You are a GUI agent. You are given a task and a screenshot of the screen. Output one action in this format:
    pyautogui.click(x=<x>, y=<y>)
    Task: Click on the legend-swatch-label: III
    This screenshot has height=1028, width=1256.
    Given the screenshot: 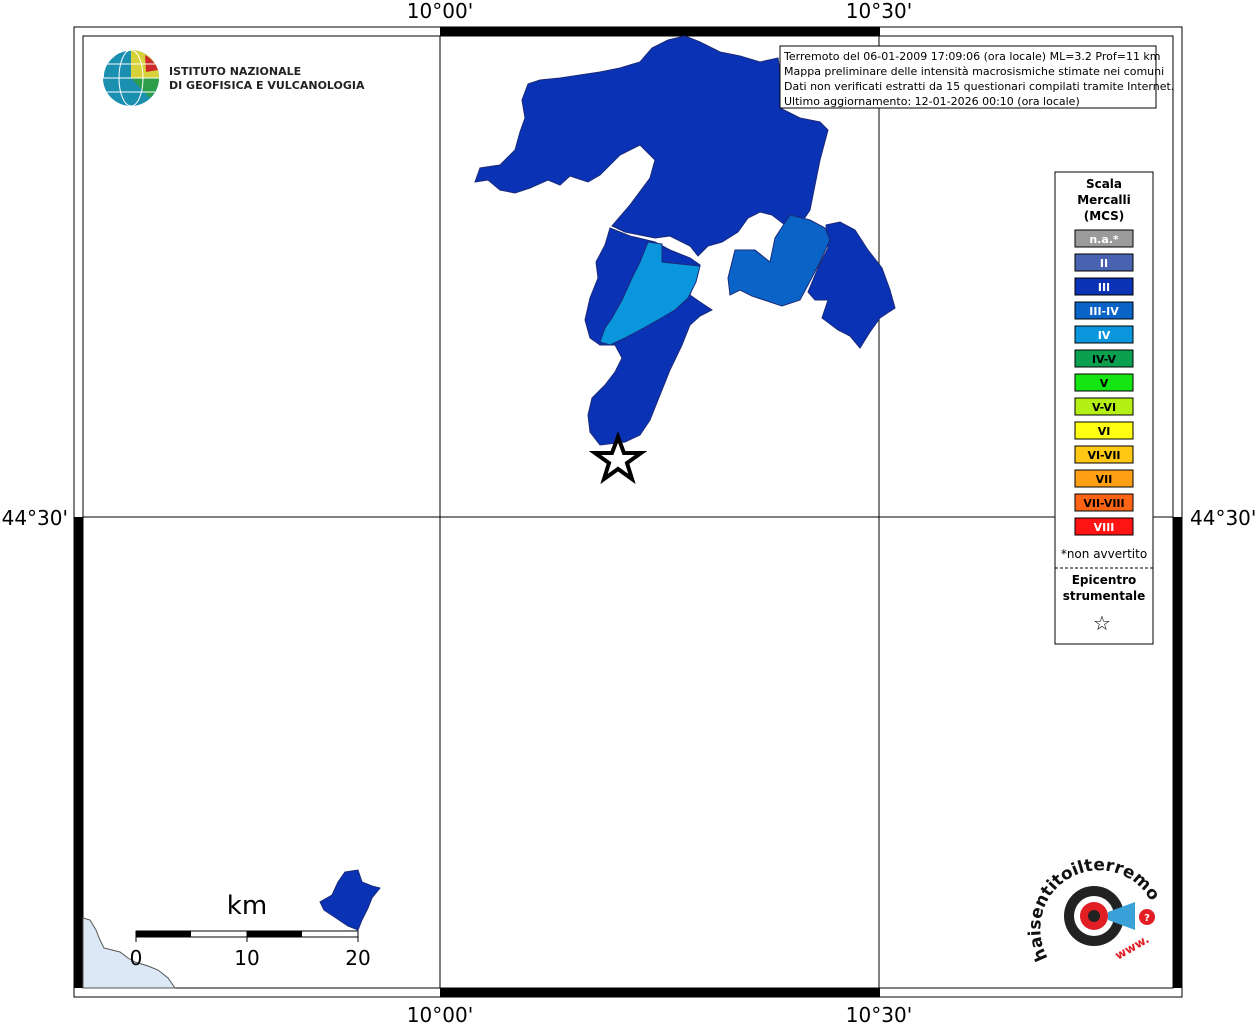 What is the action you would take?
    pyautogui.click(x=1104, y=287)
    